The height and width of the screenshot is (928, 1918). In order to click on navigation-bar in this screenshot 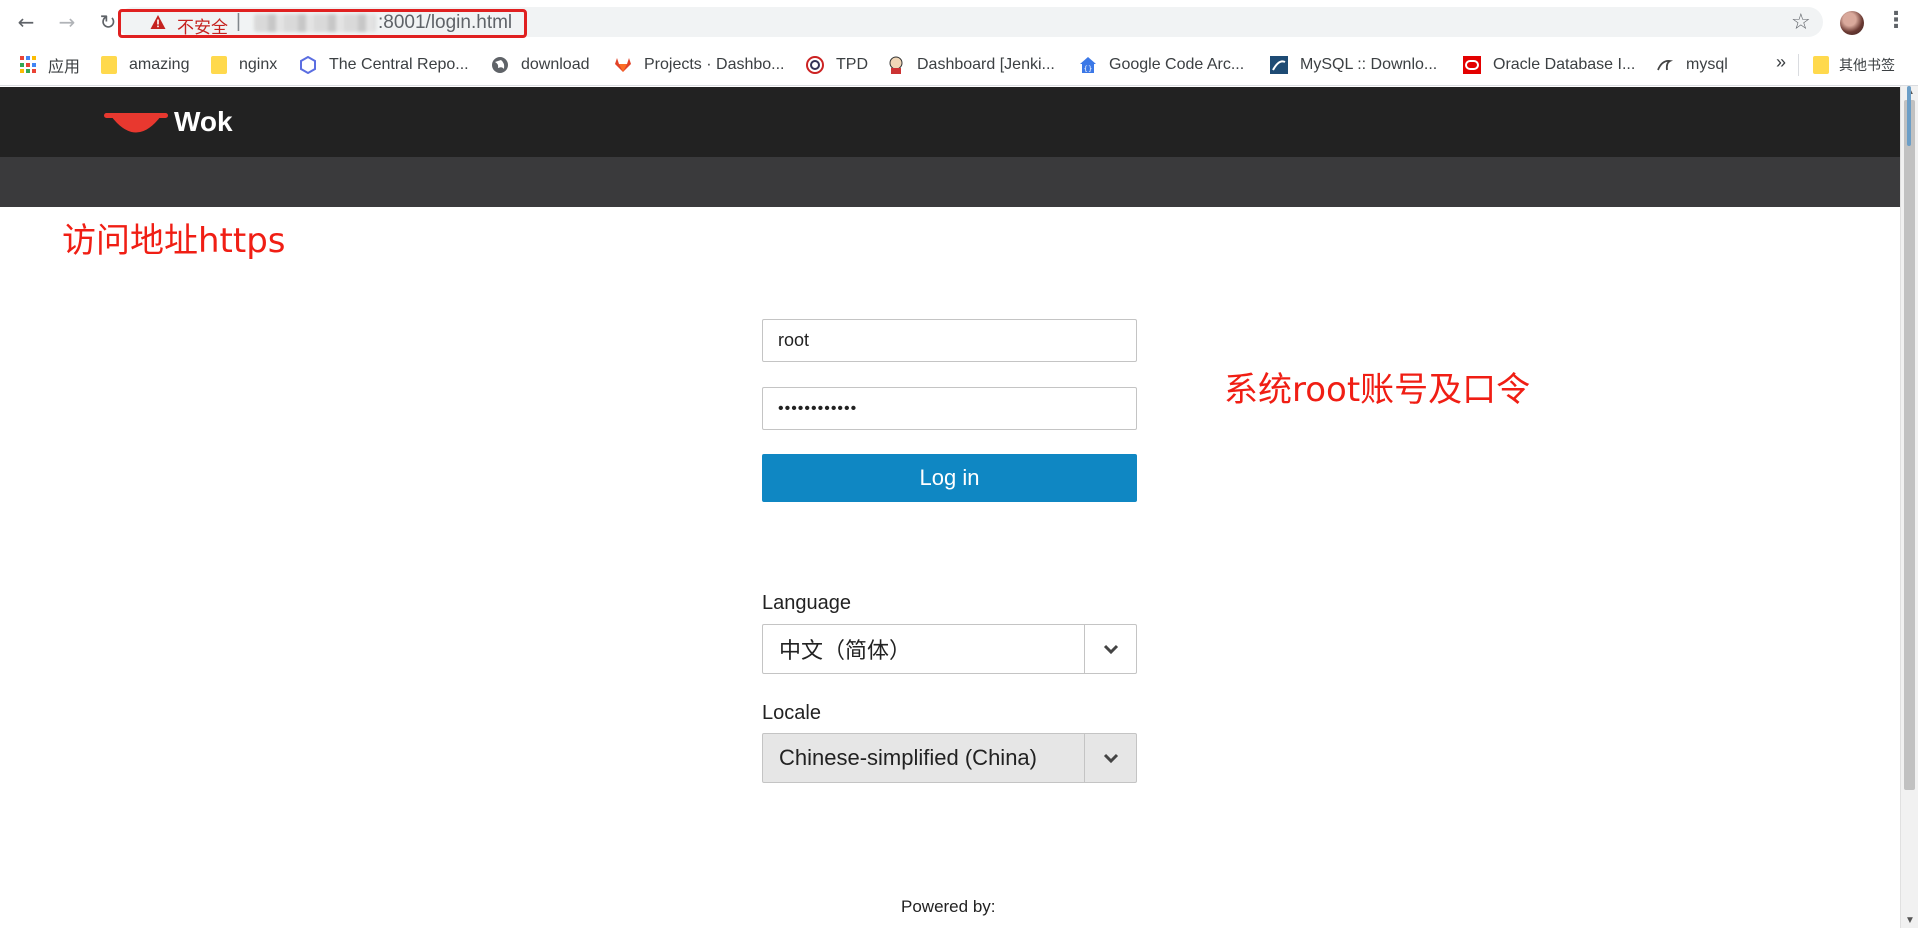, I will do `click(950, 182)`.